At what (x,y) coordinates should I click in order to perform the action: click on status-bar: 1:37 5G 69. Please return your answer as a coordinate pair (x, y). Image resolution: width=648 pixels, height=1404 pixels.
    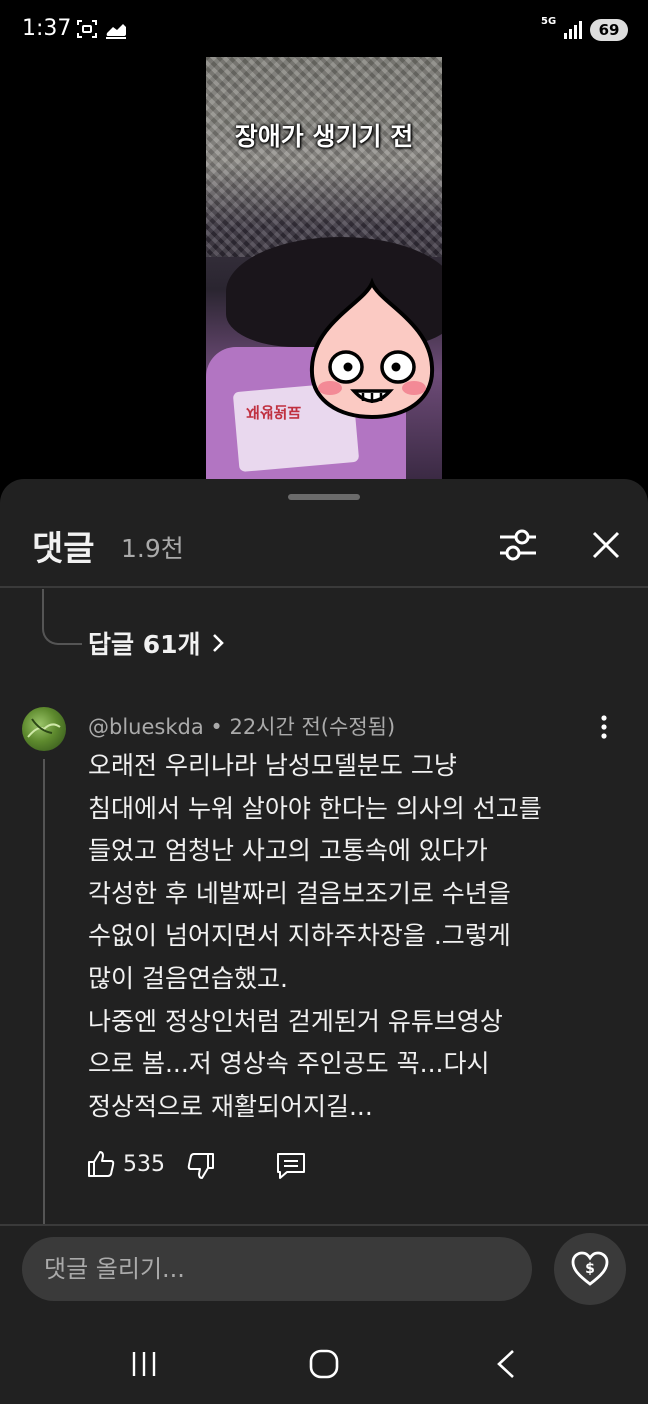
    Looking at the image, I should click on (324, 30).